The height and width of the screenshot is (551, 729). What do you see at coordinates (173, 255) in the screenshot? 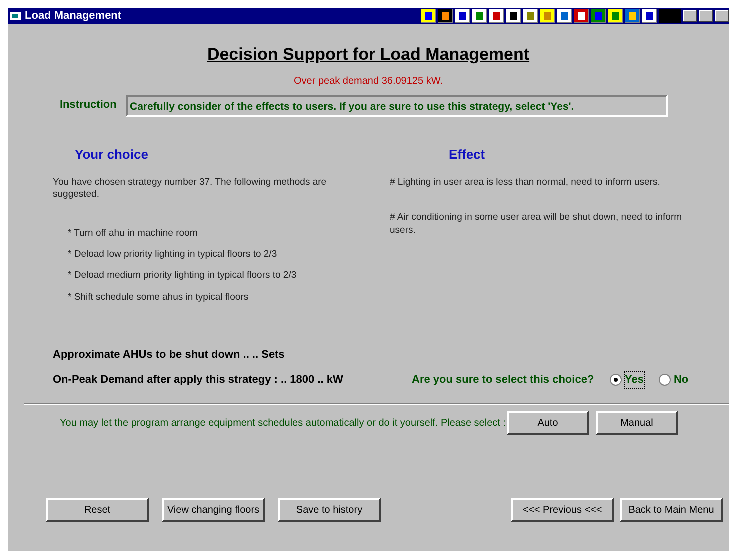
I see `method-item: * Deload low priority lighting in typical floors to 2/3` at bounding box center [173, 255].